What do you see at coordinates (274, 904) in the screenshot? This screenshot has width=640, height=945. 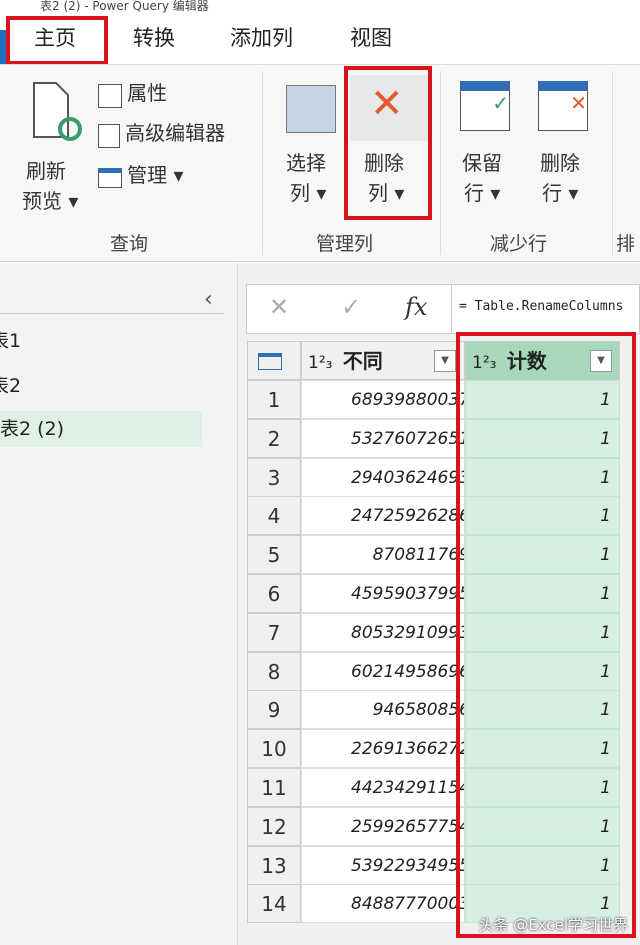 I see `row-number: 14` at bounding box center [274, 904].